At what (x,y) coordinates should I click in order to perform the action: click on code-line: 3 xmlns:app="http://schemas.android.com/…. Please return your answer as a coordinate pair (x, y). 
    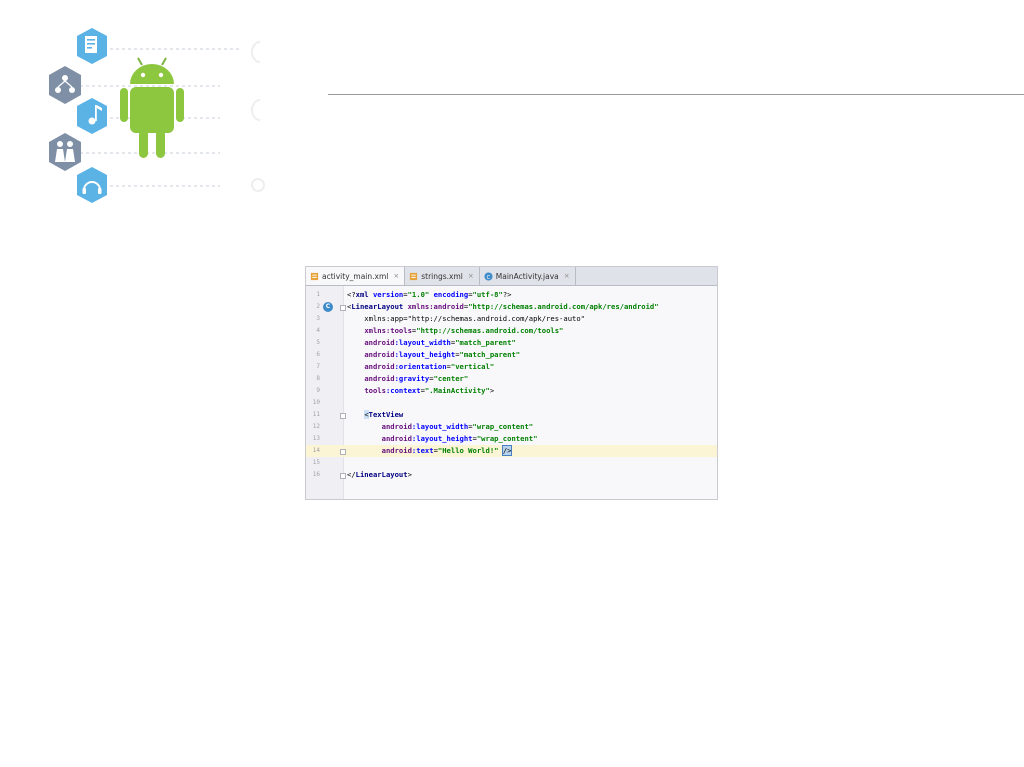
    Looking at the image, I should click on (511, 319).